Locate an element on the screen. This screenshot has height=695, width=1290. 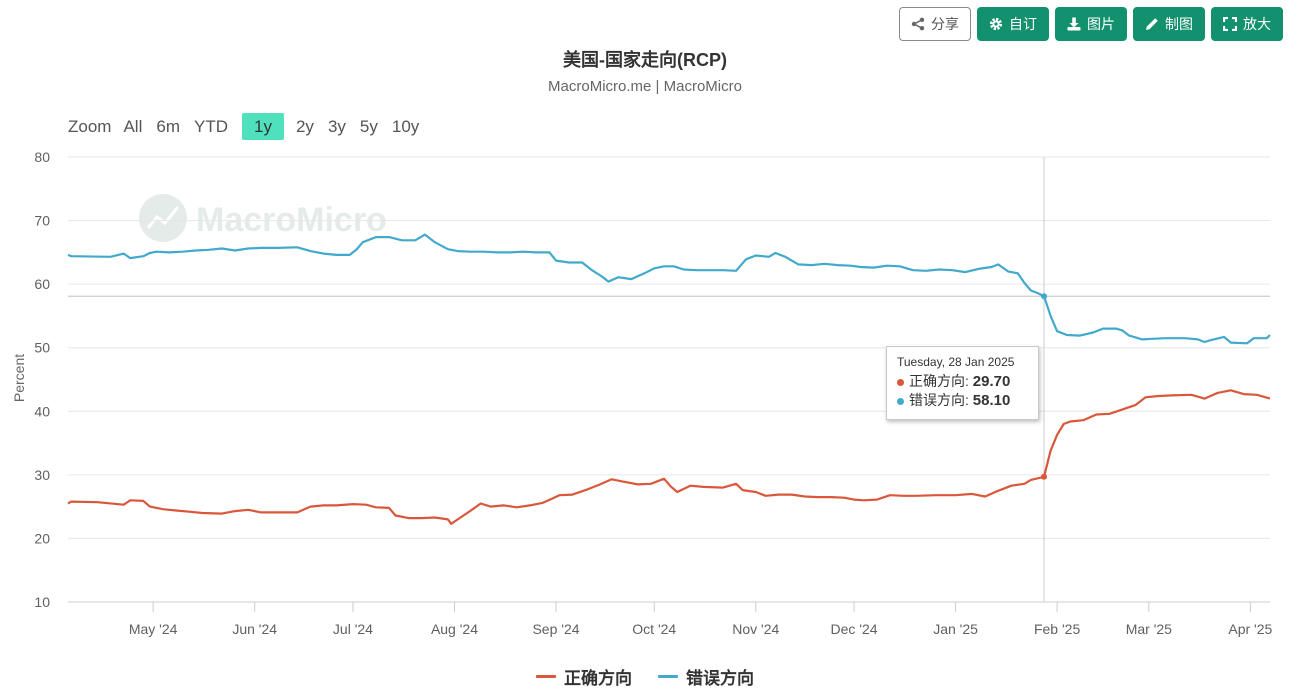
hover-point-wrong is located at coordinates (1044, 296).